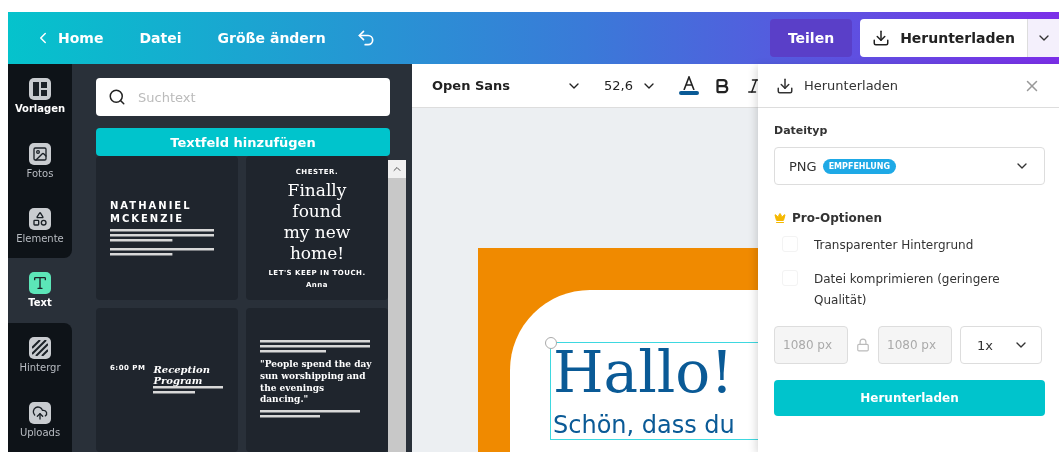 The width and height of the screenshot is (1059, 452). Describe the element at coordinates (317, 222) in the screenshot. I see `template-title: Finally found my new home!` at that location.